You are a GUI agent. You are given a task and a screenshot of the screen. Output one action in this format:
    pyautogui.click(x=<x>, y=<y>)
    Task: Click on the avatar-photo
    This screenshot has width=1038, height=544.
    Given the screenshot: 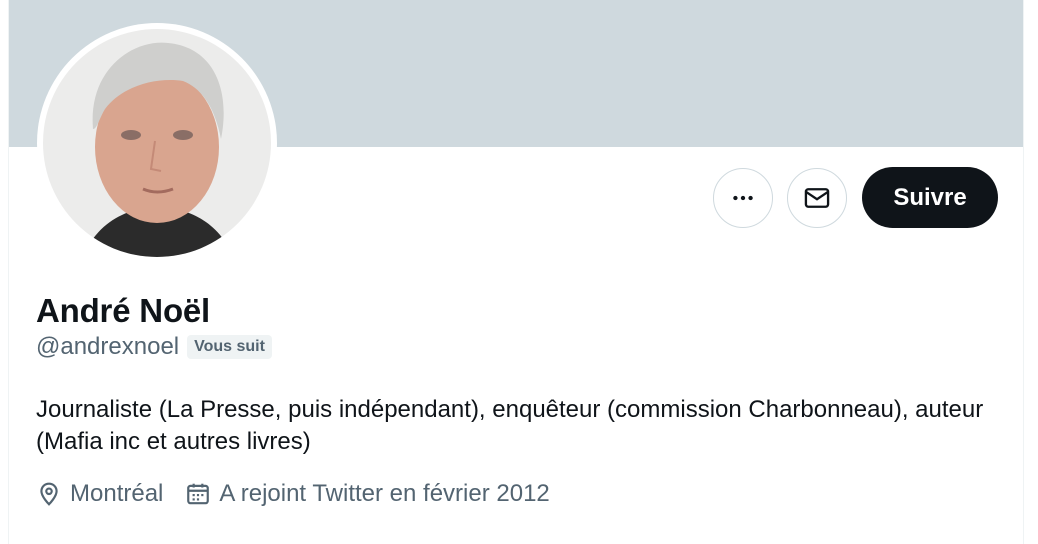 What is the action you would take?
    pyautogui.click(x=157, y=143)
    